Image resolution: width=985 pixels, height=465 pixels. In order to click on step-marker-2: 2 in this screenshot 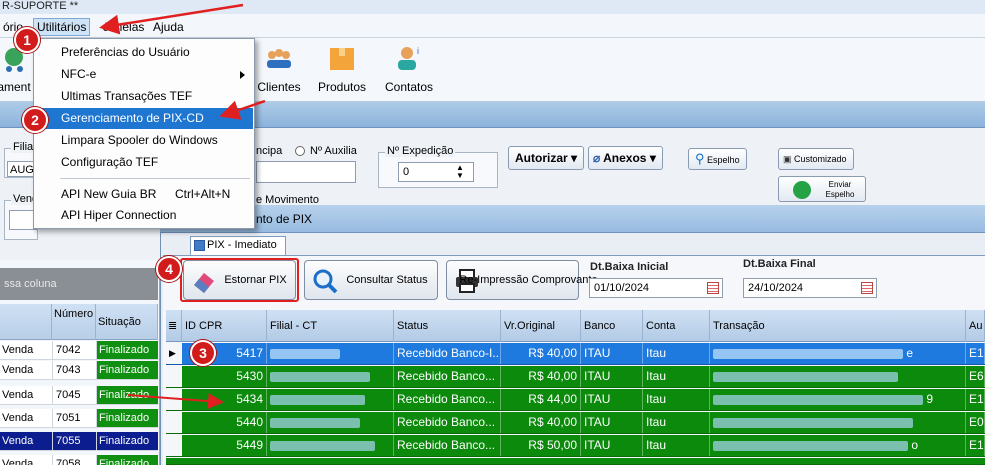, I will do `click(35, 120)`.